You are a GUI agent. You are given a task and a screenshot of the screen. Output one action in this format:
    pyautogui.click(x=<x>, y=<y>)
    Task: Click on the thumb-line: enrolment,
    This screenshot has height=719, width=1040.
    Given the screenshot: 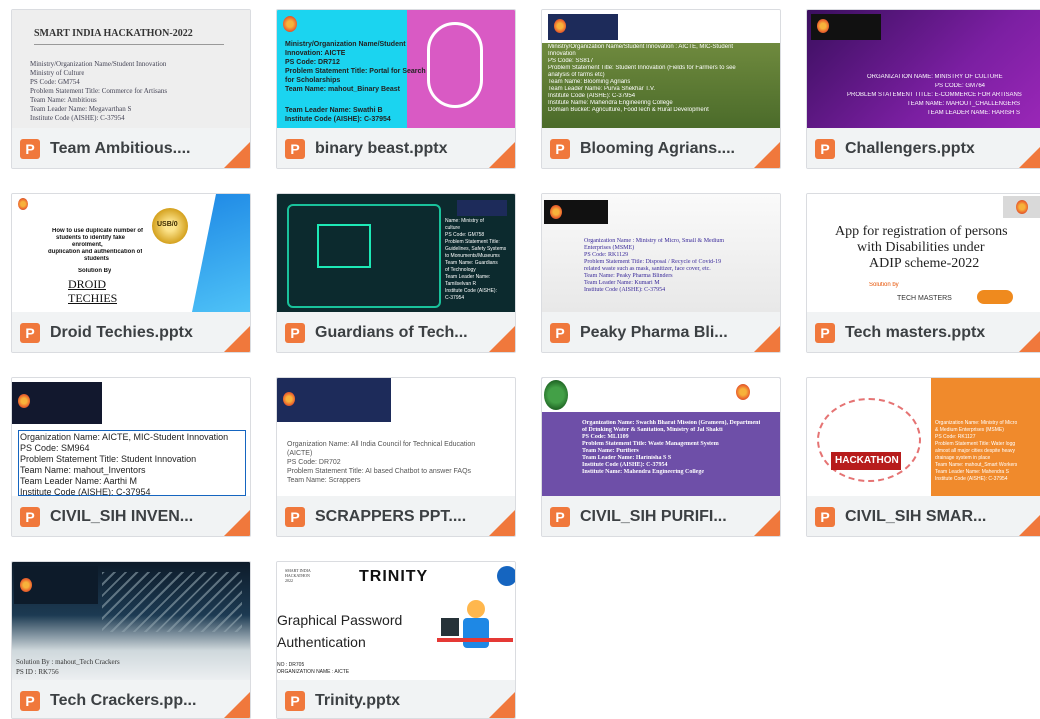 What is the action you would take?
    pyautogui.click(x=87, y=245)
    